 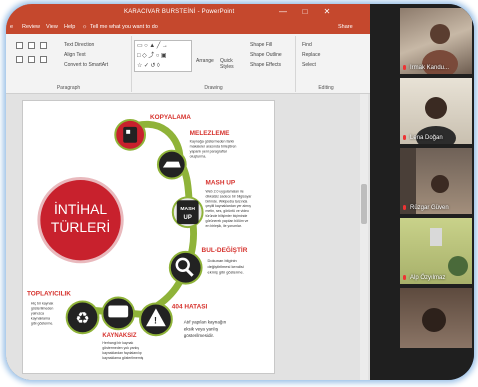 I want to click on 404-title: 404 HATASI, so click(x=190, y=306).